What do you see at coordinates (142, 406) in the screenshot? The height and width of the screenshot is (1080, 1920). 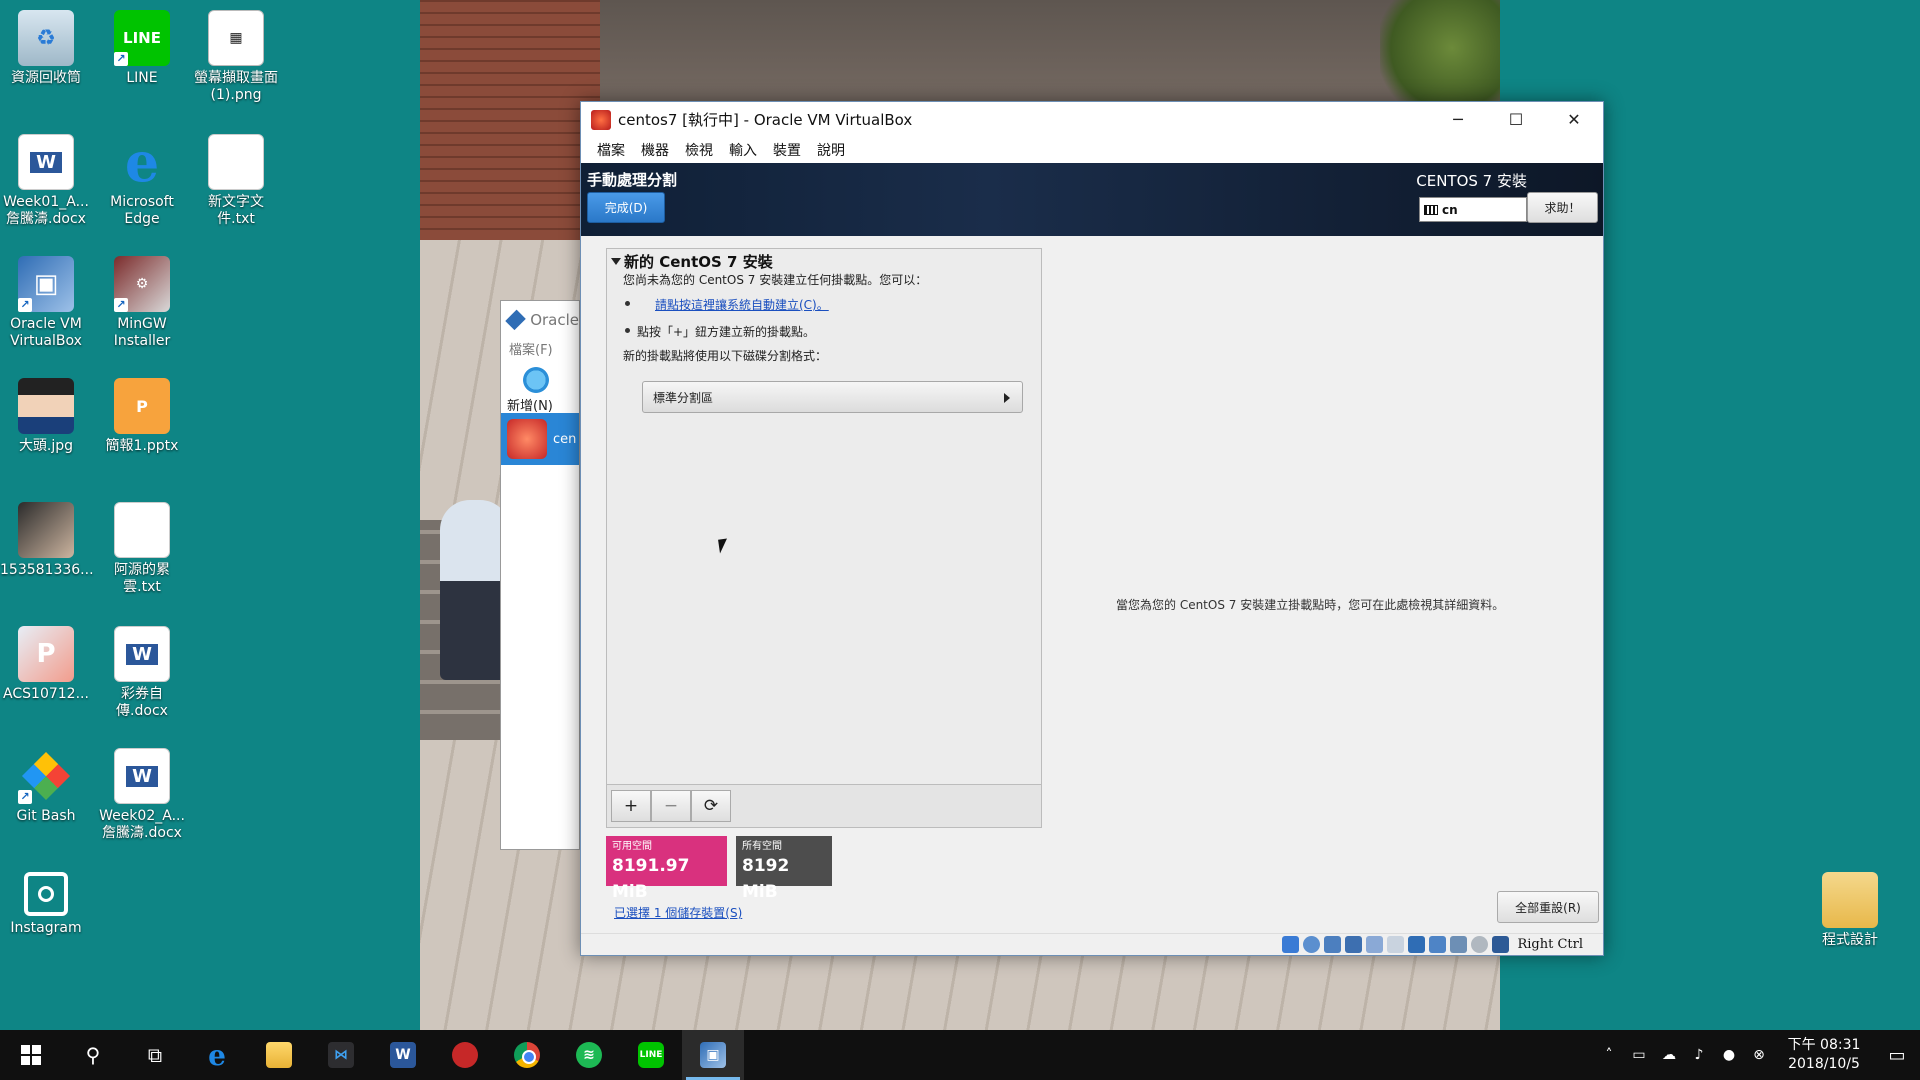 I see `powerpoint-icon: P` at bounding box center [142, 406].